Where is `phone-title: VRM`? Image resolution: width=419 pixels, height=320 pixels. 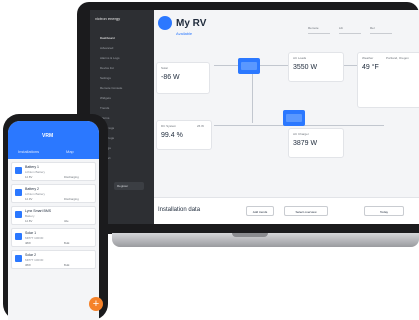
phone-title: VRM is located at coordinates (48, 136).